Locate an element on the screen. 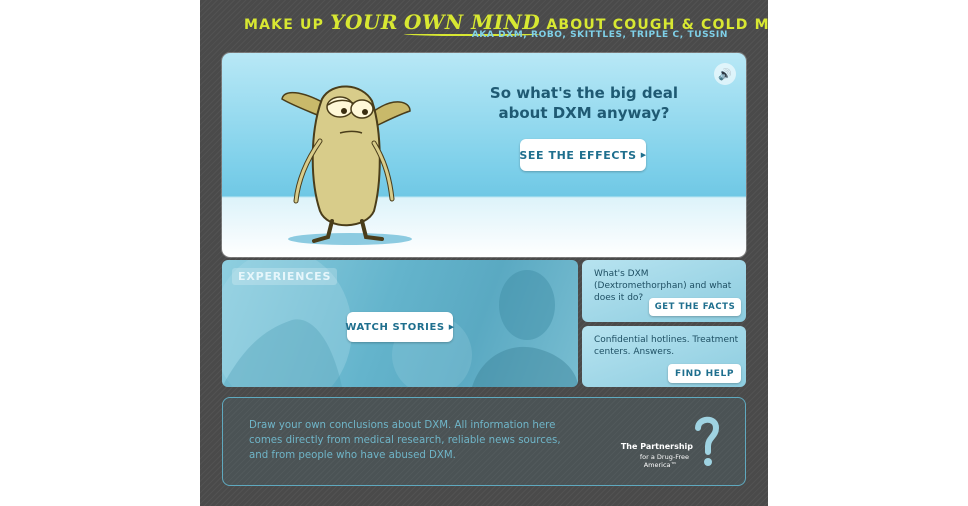  logo-line-3: America™ is located at coordinates (660, 465).